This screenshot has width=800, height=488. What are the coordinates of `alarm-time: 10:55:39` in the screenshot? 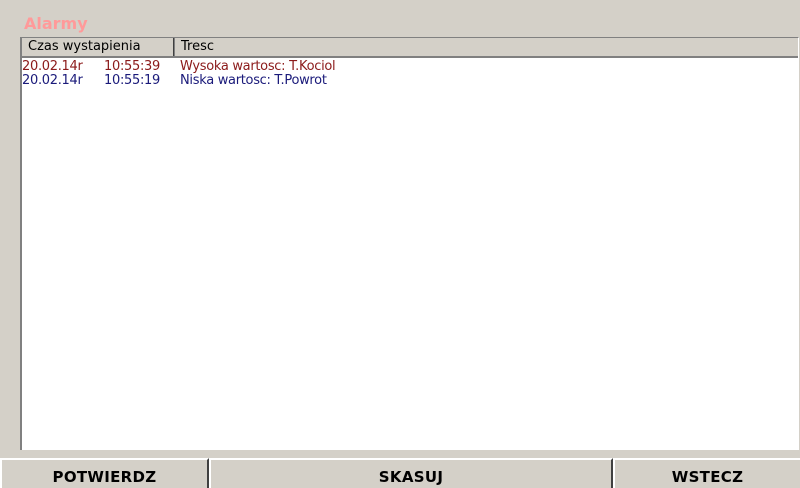 It's located at (132, 66).